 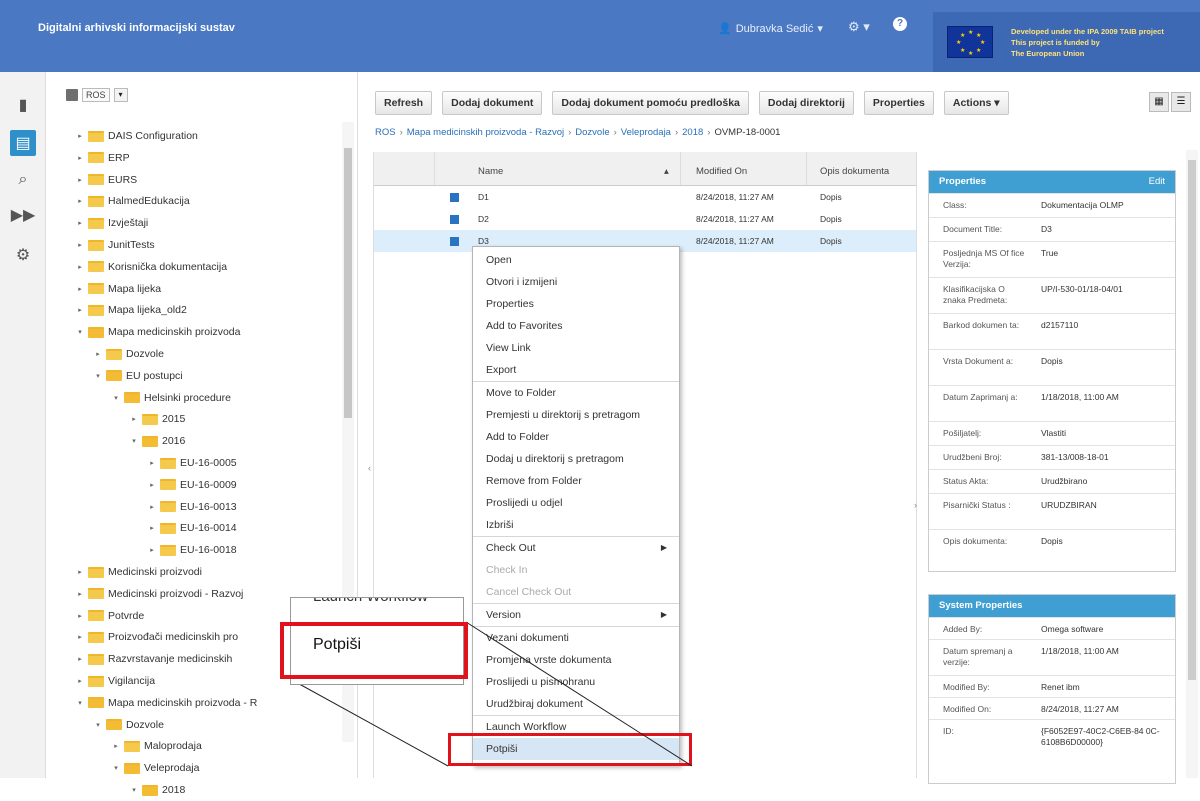 What do you see at coordinates (192, 550) in the screenshot?
I see `tree-item: ▸ EU-16-0018` at bounding box center [192, 550].